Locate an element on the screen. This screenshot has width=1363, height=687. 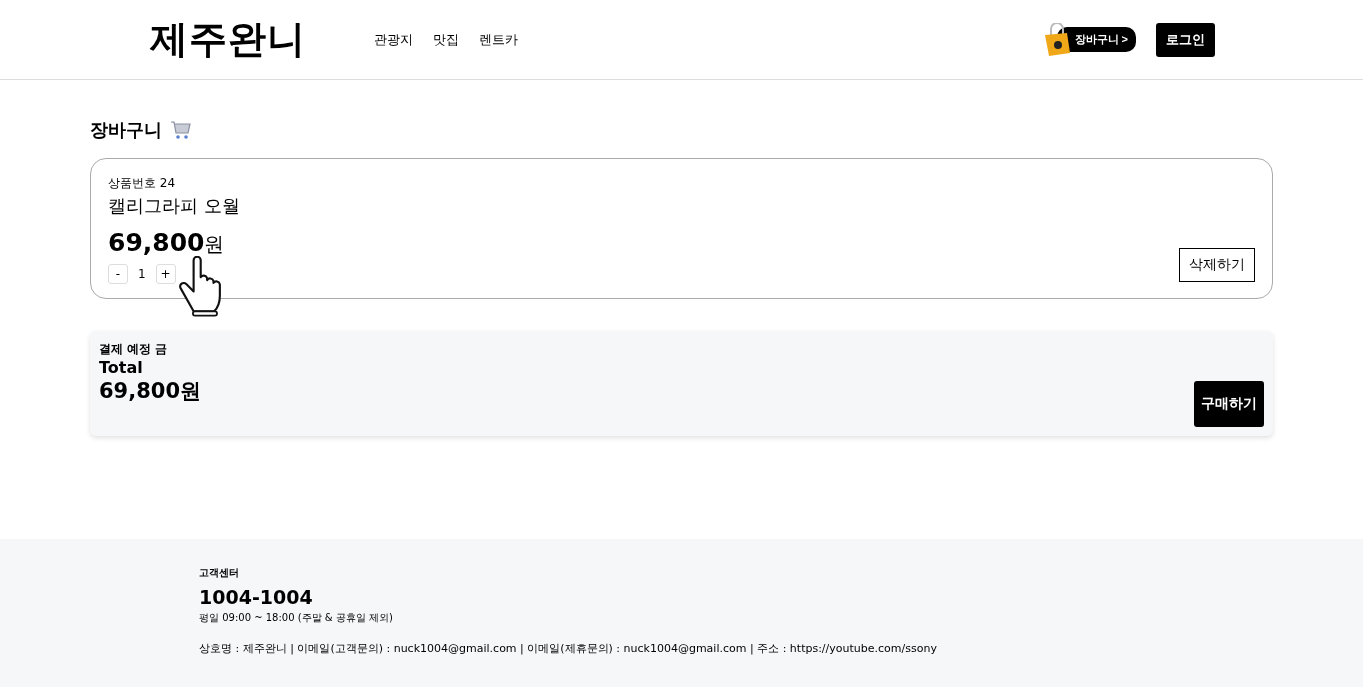
page-title: 장바구니 is located at coordinates (126, 130).